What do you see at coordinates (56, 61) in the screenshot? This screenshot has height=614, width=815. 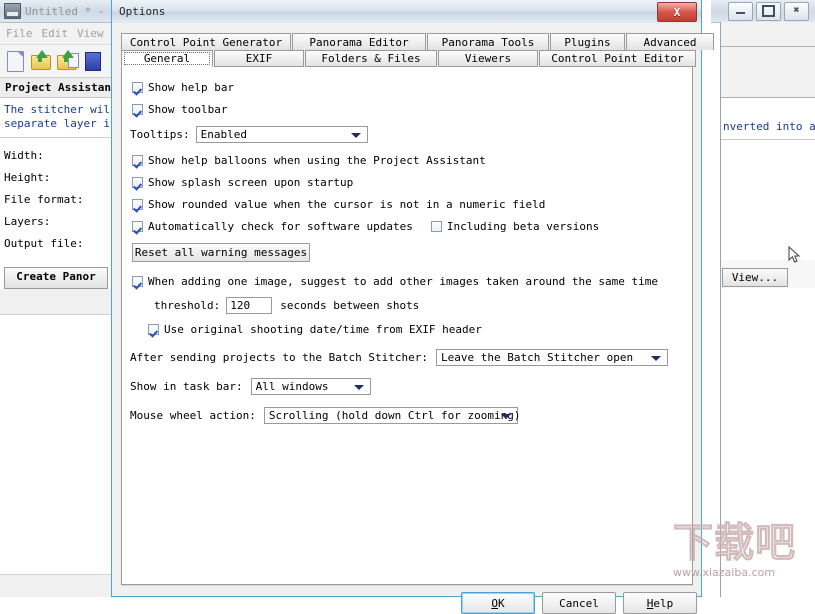 I see `background-toolbar` at bounding box center [56, 61].